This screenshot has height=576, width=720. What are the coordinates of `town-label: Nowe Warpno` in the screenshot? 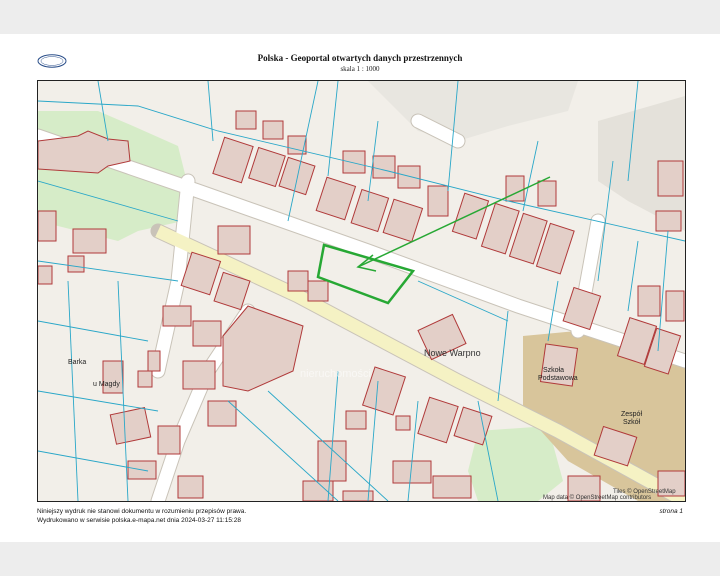 It's located at (452, 353).